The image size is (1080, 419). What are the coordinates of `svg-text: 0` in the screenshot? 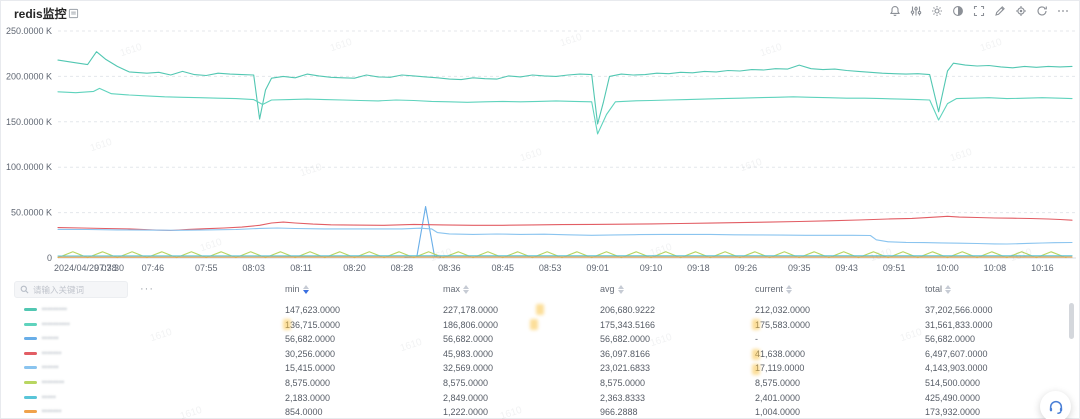 It's located at (49, 258).